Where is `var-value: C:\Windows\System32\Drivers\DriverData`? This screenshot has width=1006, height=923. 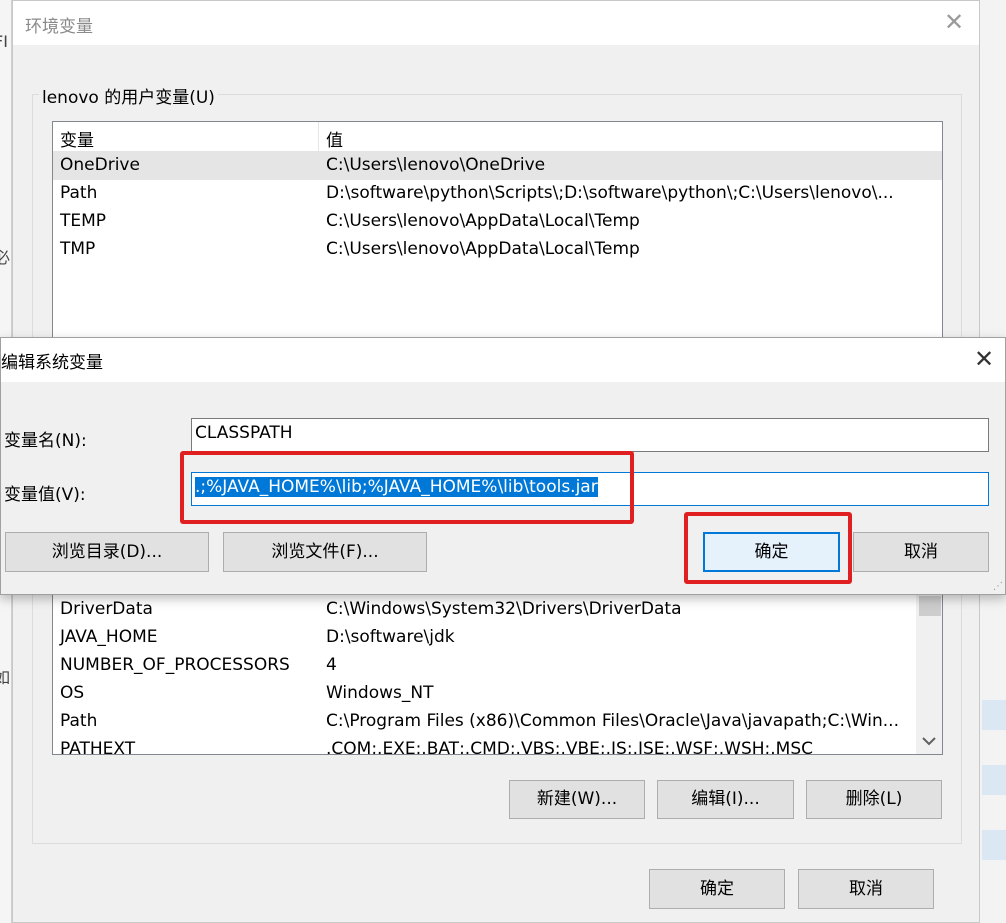 var-value: C:\Windows\System32\Drivers\DriverData is located at coordinates (504, 609).